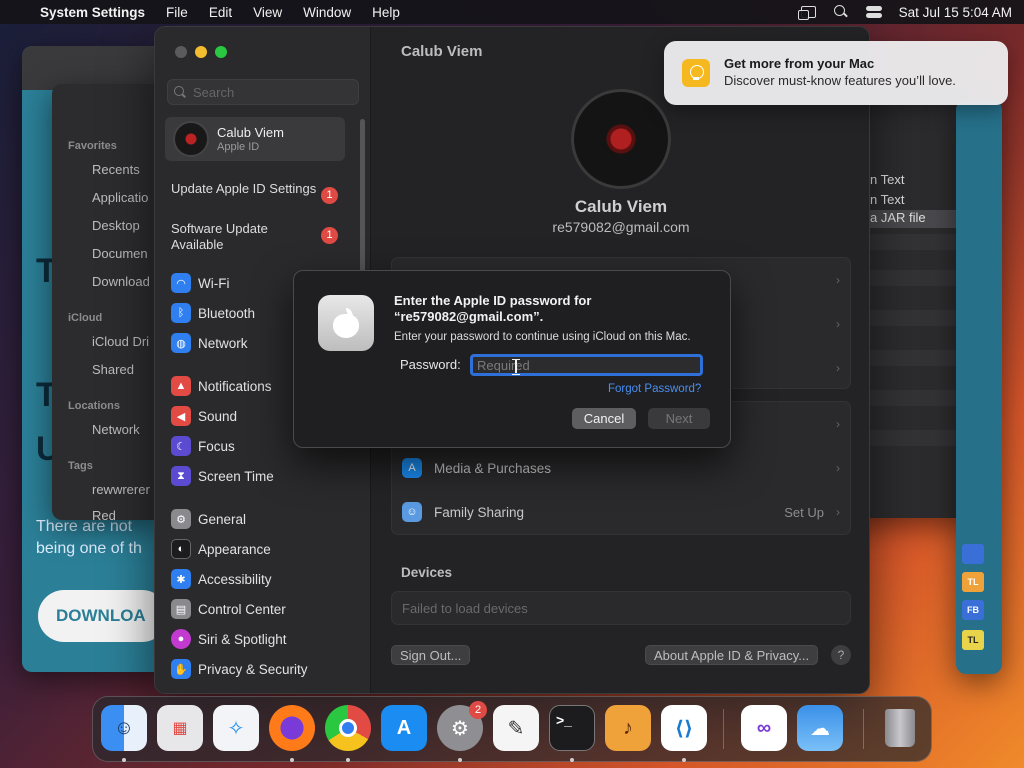  Describe the element at coordinates (873, 12) in the screenshot. I see `control-center-icon` at that location.